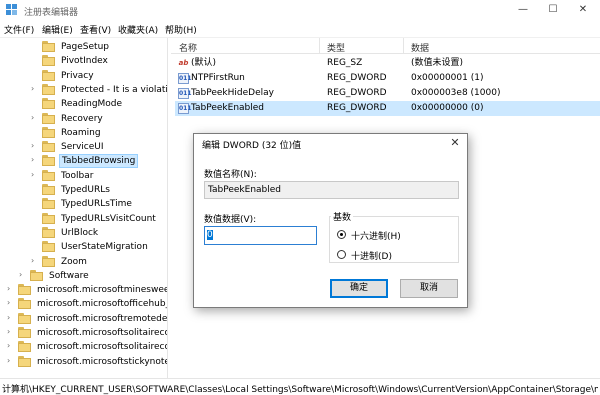 The width and height of the screenshot is (600, 395). Describe the element at coordinates (204, 63) in the screenshot. I see `value-name-cell: (默认)` at that location.